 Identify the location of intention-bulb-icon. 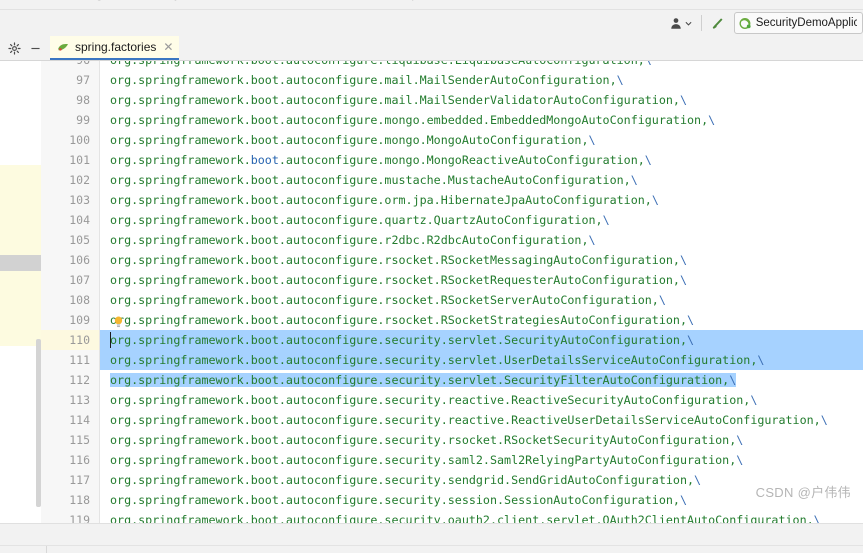
(118, 321).